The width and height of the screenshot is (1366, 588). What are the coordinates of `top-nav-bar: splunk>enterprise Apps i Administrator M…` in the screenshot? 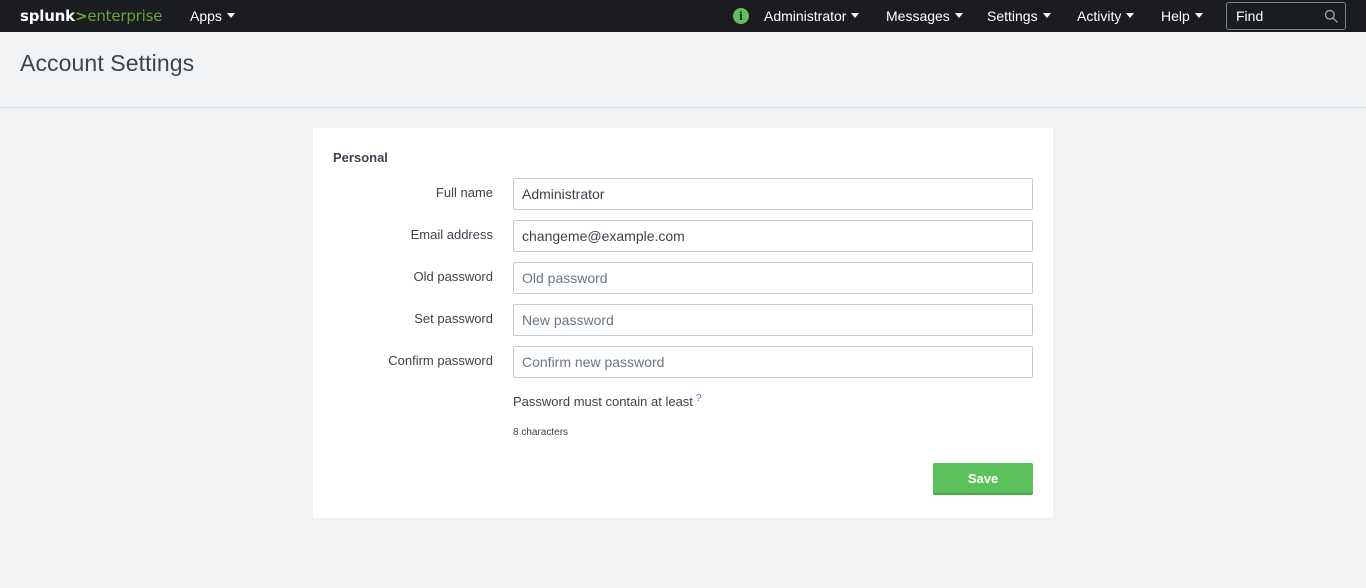 It's located at (683, 16).